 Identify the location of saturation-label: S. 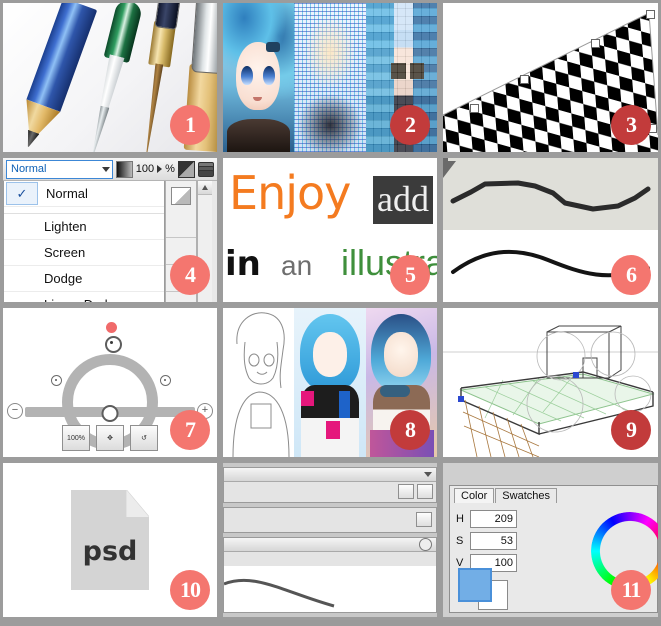
(460, 541).